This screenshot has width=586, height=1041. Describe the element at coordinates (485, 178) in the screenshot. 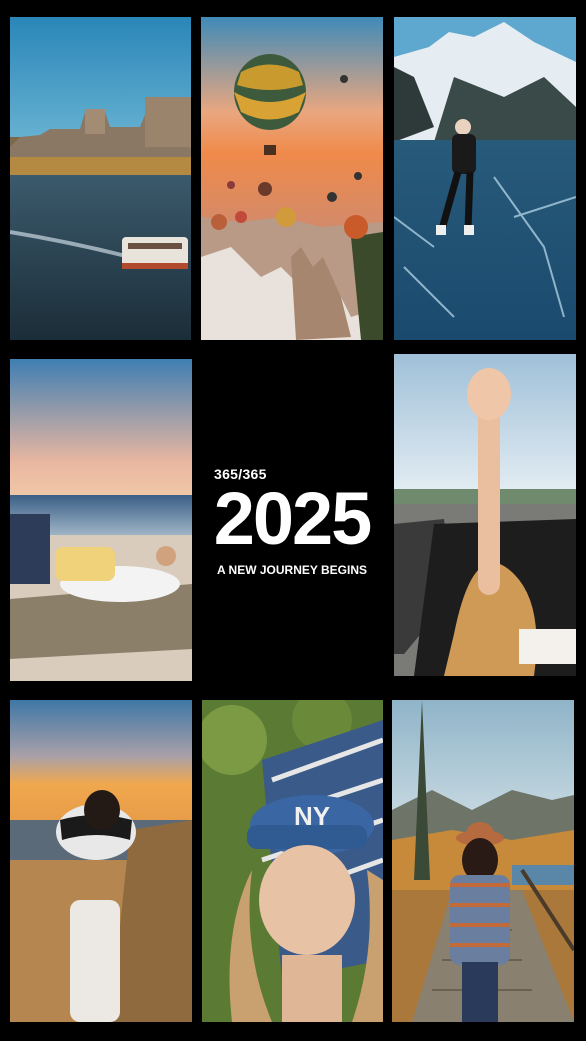

I see `ice-skating-mountain-photo` at that location.